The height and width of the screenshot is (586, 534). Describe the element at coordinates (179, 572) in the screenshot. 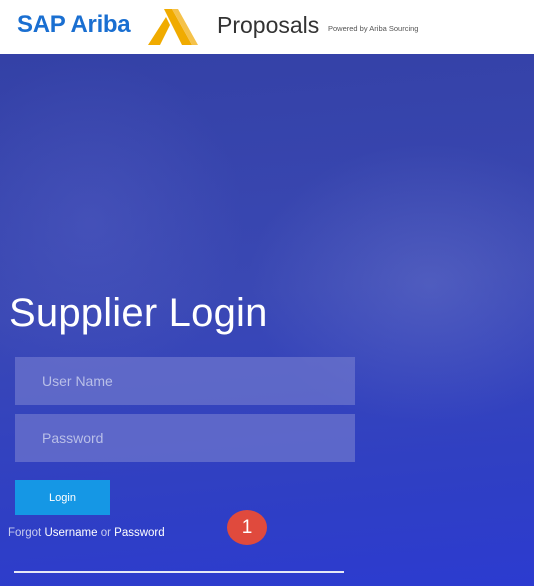

I see `divider` at that location.